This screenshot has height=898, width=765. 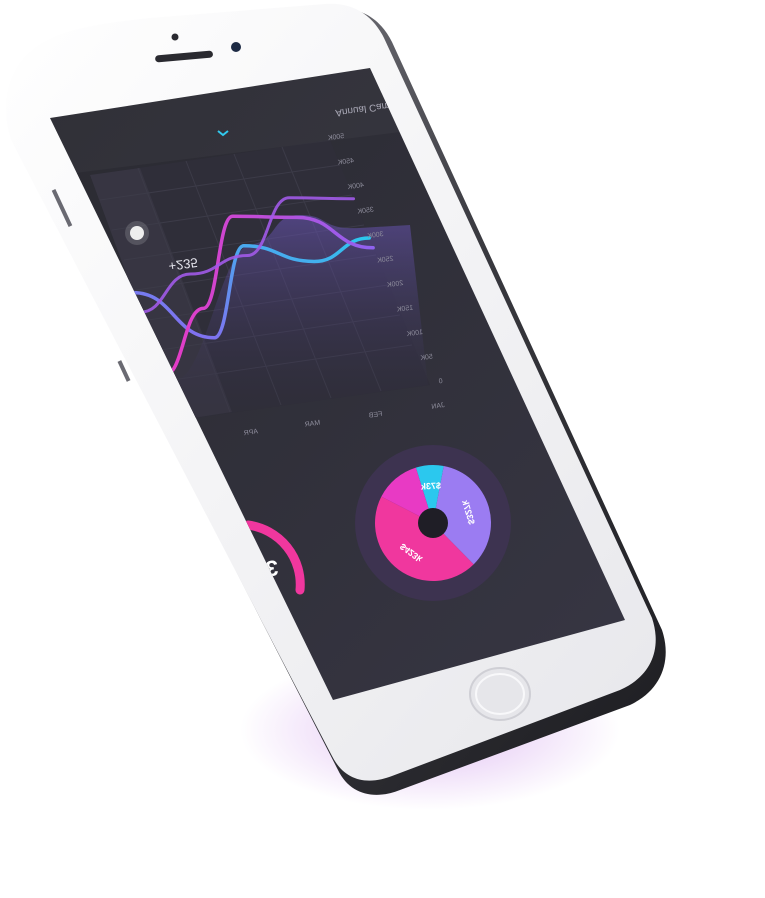 What do you see at coordinates (500, 694) in the screenshot?
I see `home-button` at bounding box center [500, 694].